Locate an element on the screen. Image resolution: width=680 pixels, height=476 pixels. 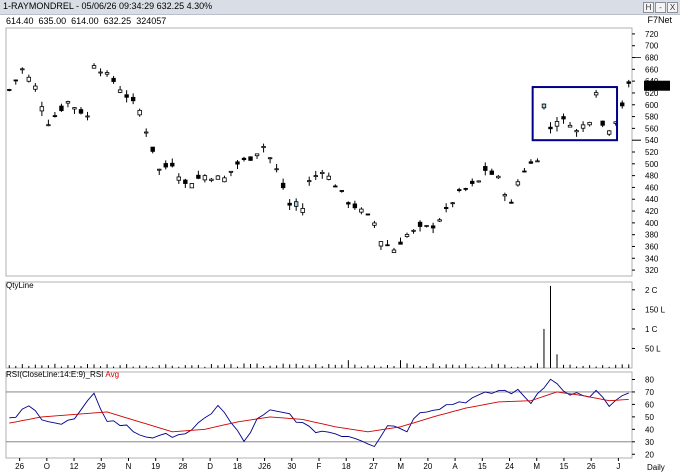
x-tick-label: J is located at coordinates (618, 466).